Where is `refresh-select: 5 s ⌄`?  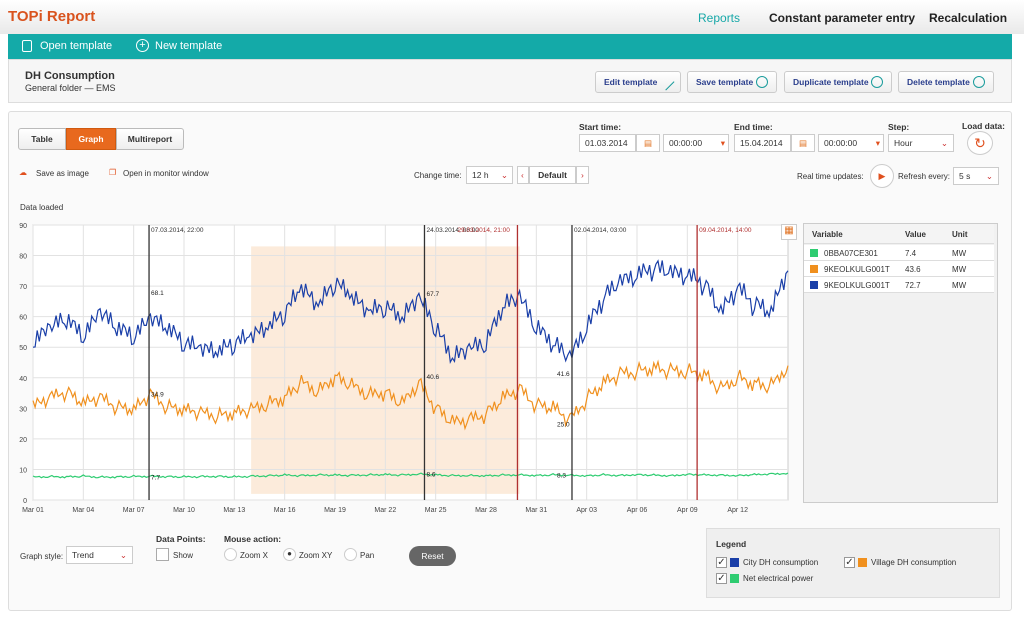 refresh-select: 5 s ⌄ is located at coordinates (976, 176).